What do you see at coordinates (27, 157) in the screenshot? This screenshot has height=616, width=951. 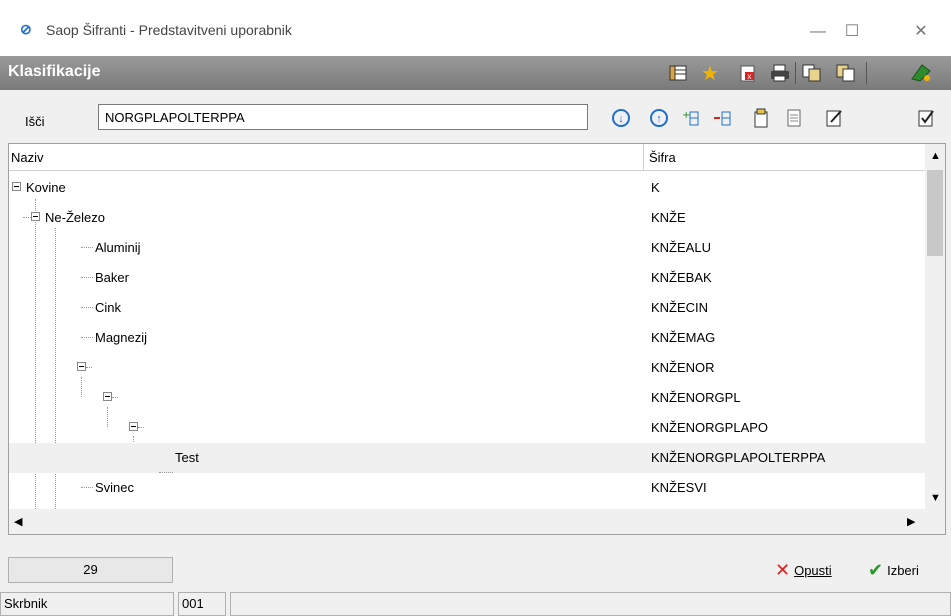 I see `column-name-header: Naziv` at bounding box center [27, 157].